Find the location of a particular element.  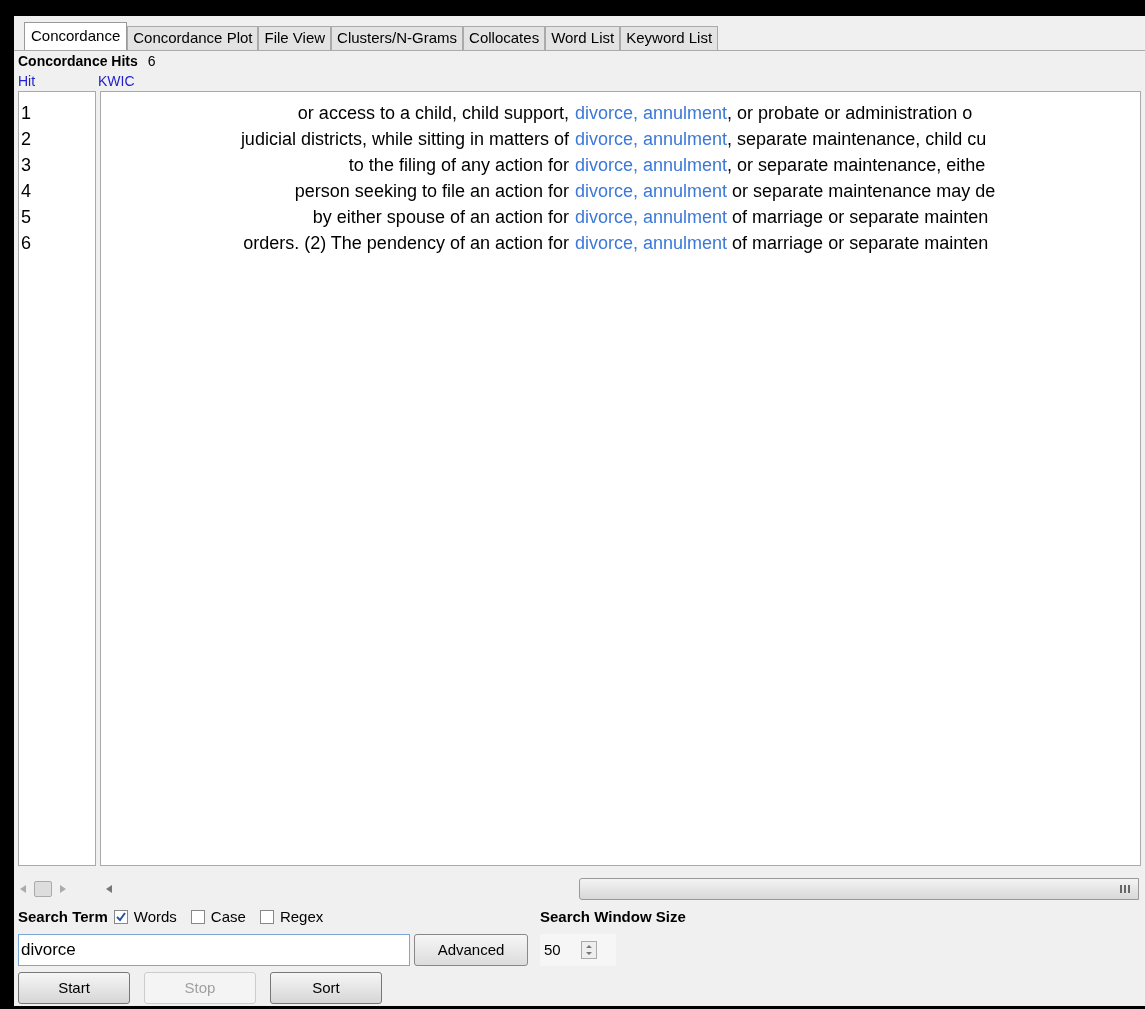

right-context: , or separate maintenance, eithe is located at coordinates (856, 165).